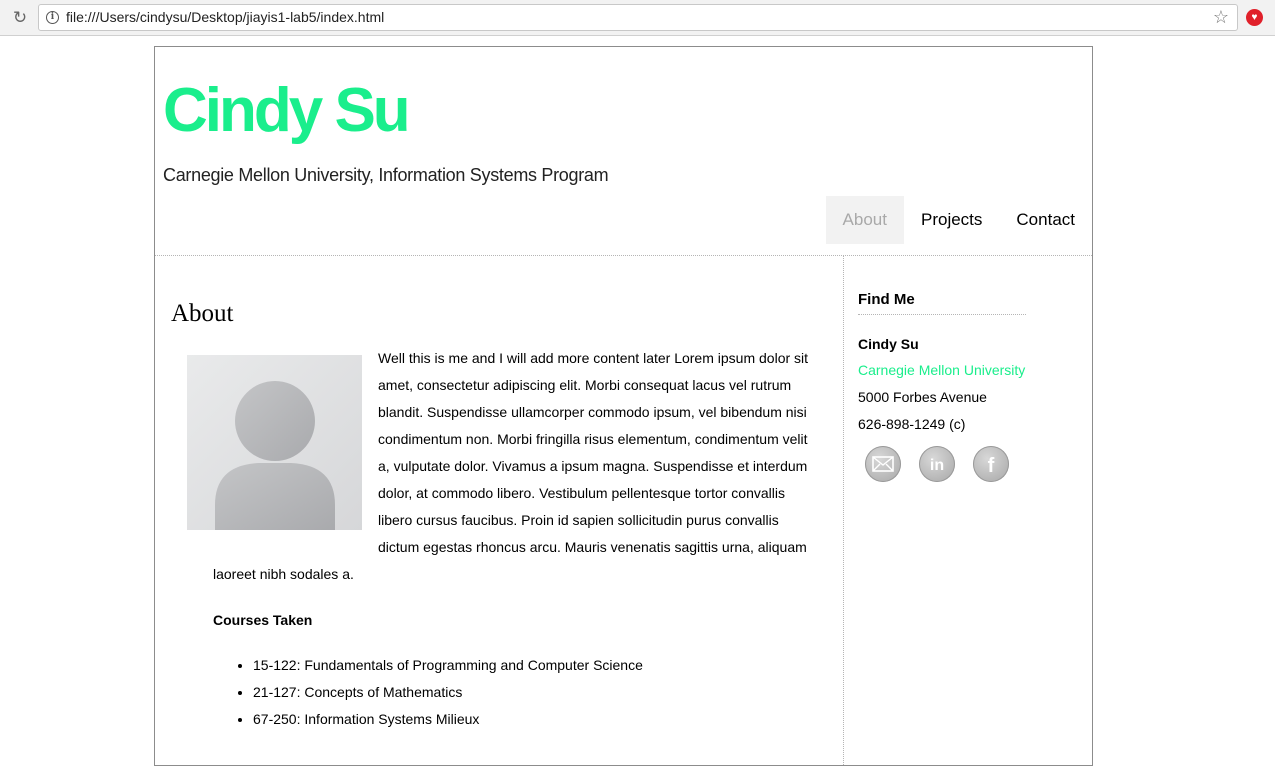  Describe the element at coordinates (1254, 17) in the screenshot. I see `extension-icon: ♥` at that location.